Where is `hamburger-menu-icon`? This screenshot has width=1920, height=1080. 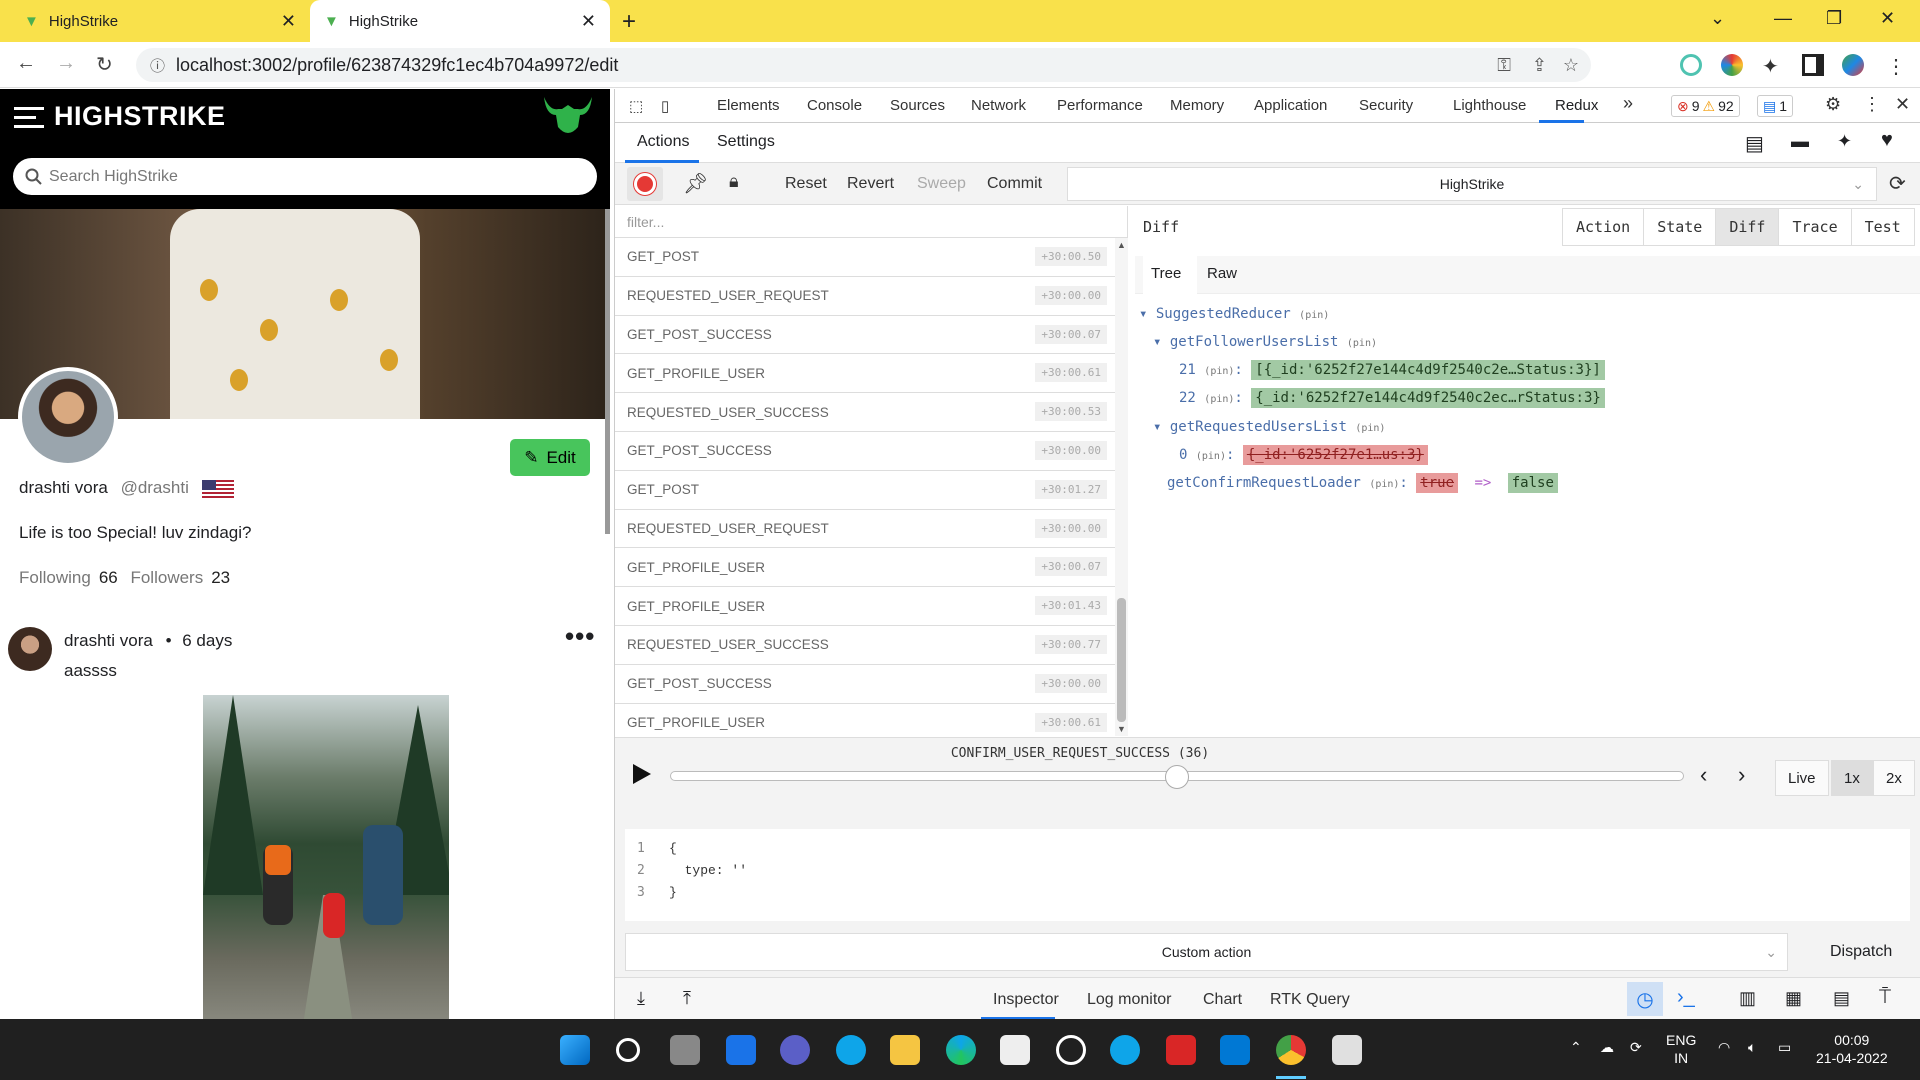
hamburger-menu-icon is located at coordinates (29, 118).